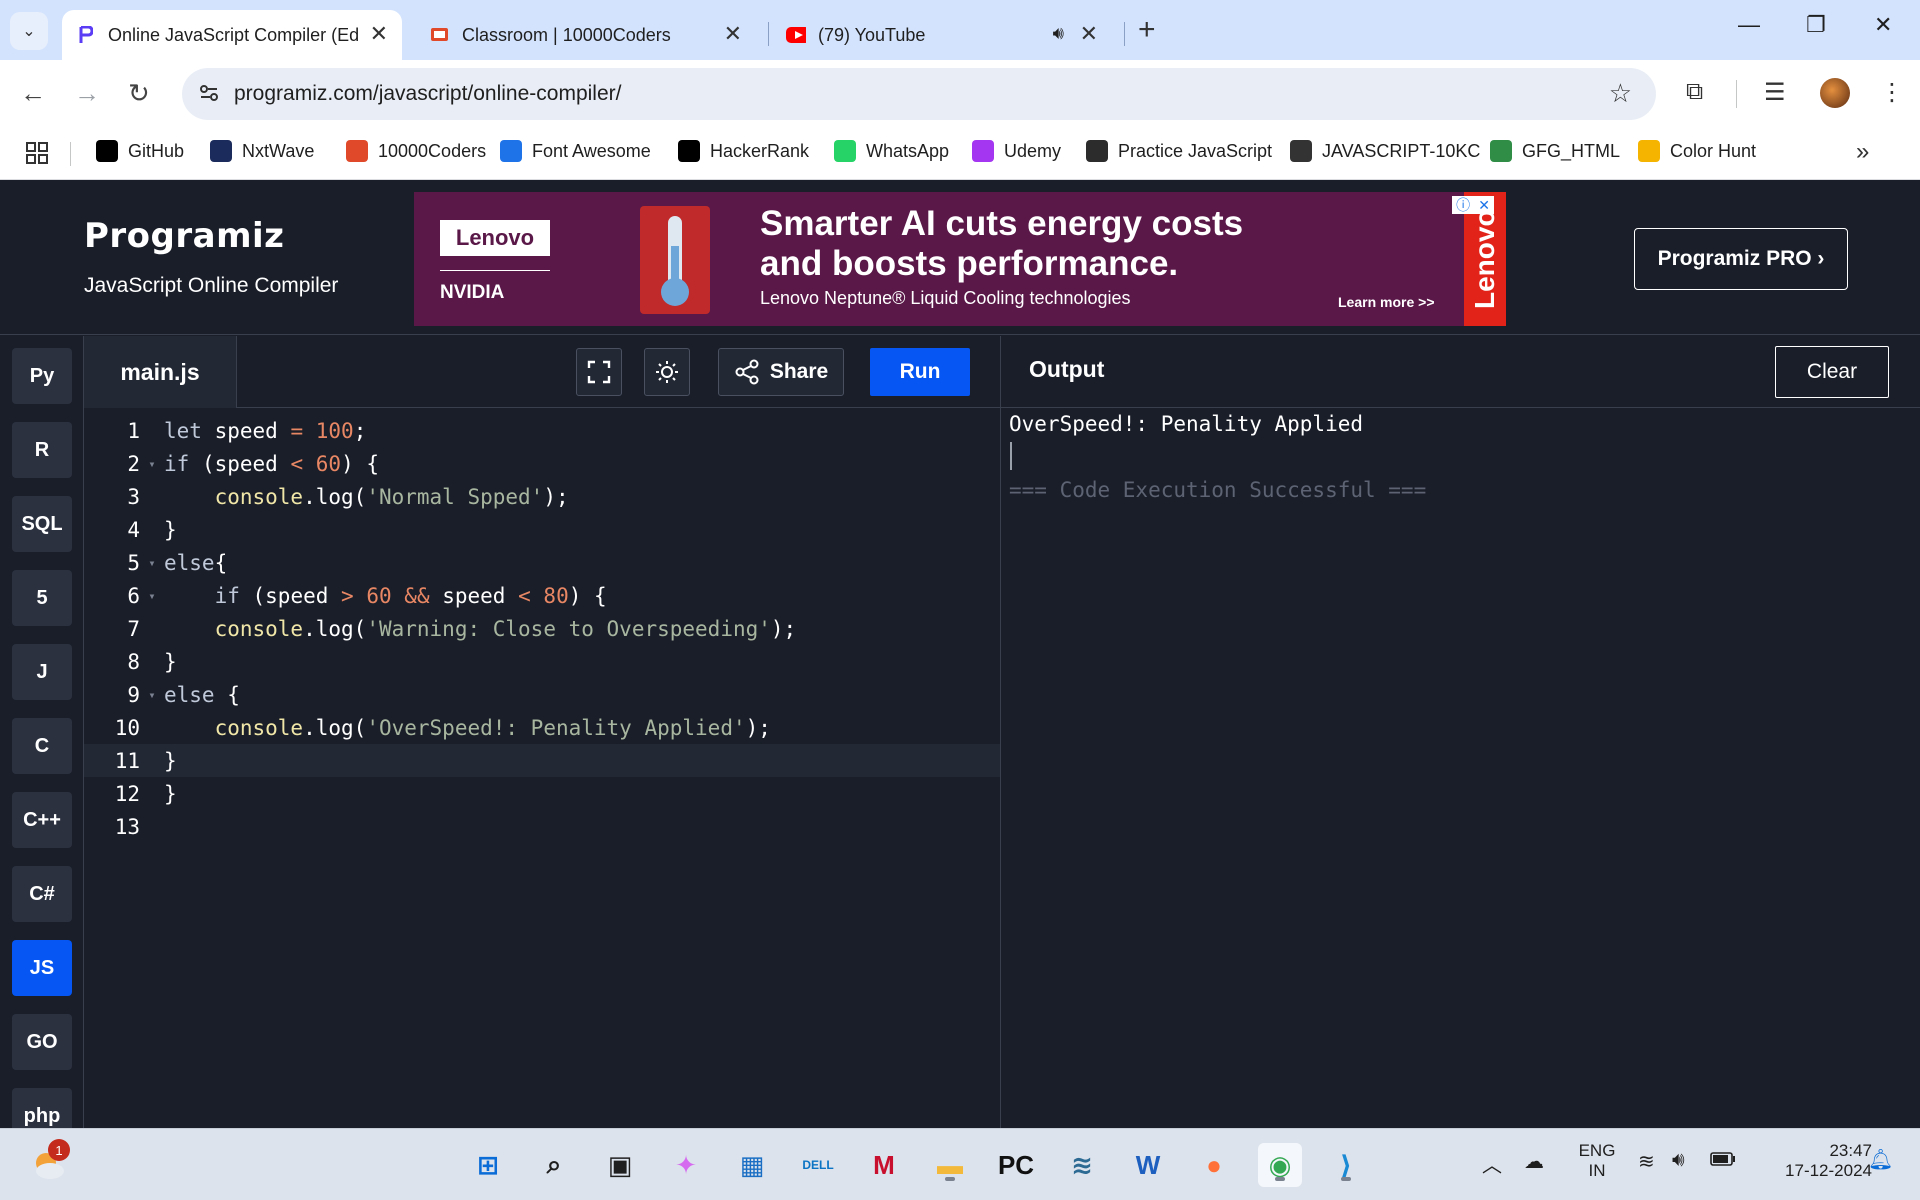  Describe the element at coordinates (781, 372) in the screenshot. I see `share-button: Share` at that location.